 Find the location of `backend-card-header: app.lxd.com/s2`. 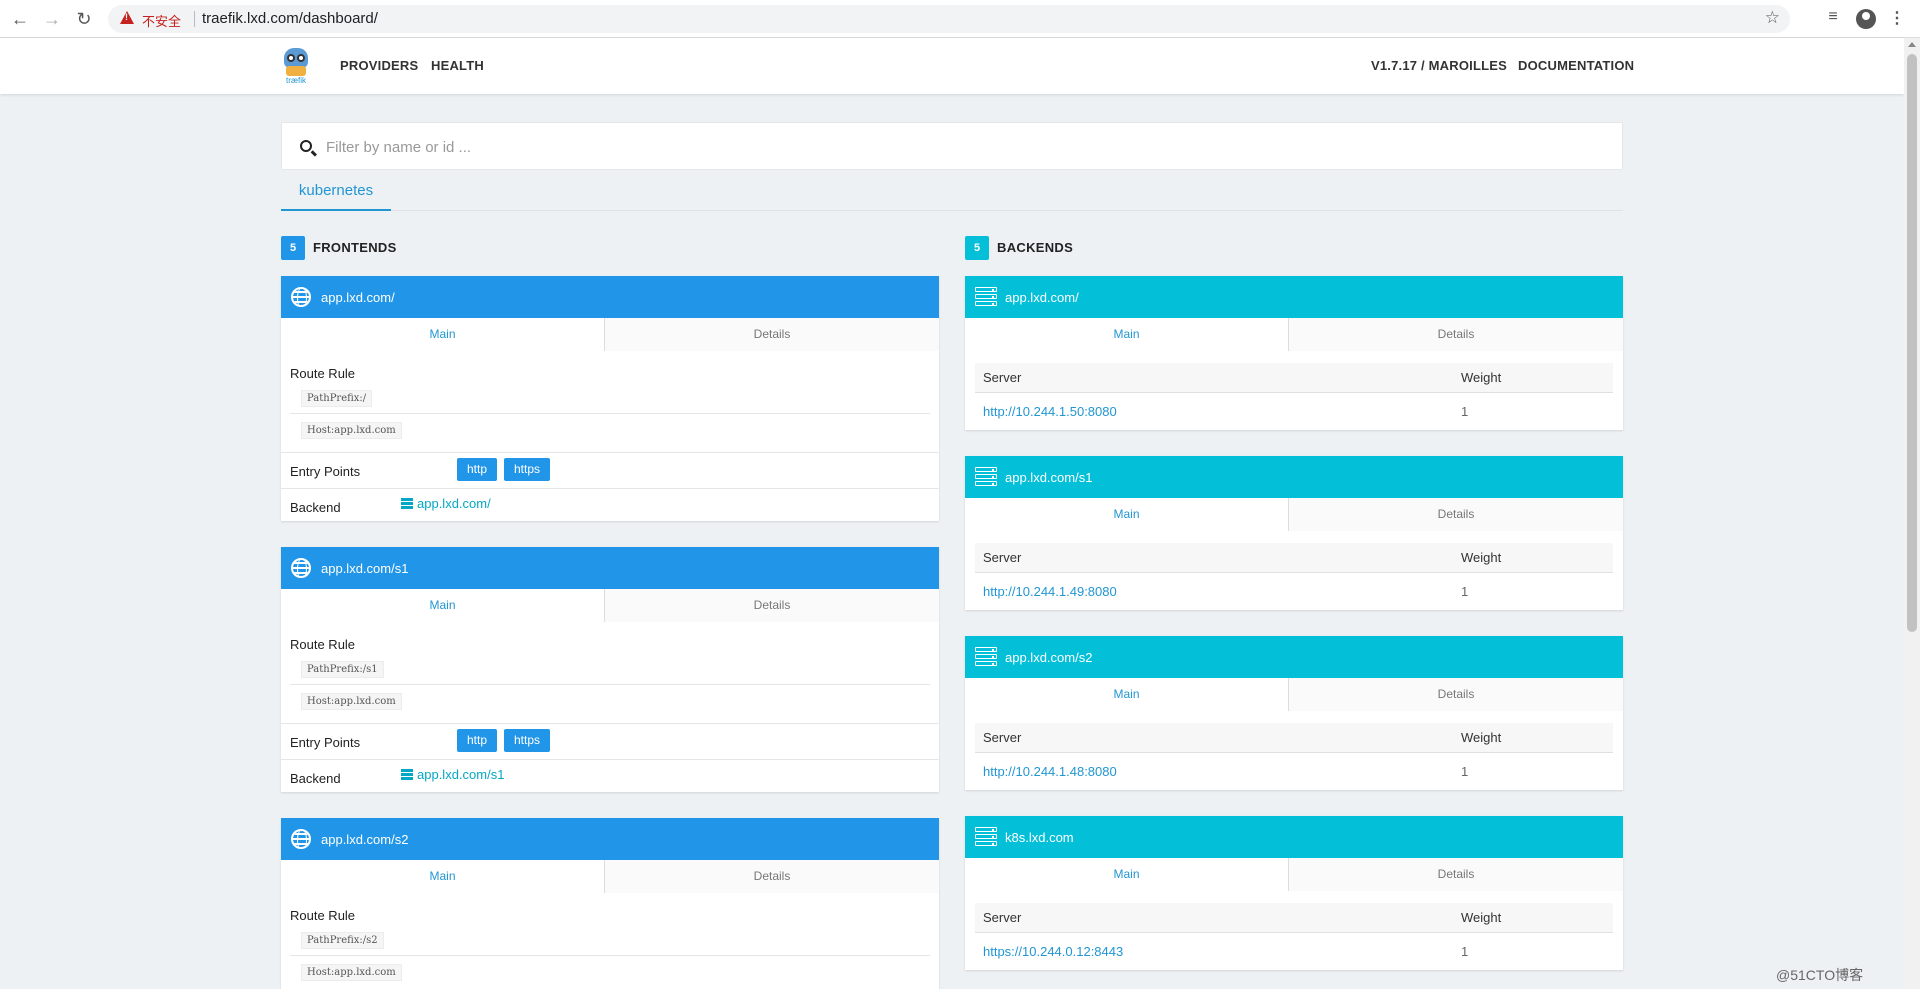

backend-card-header: app.lxd.com/s2 is located at coordinates (1294, 657).